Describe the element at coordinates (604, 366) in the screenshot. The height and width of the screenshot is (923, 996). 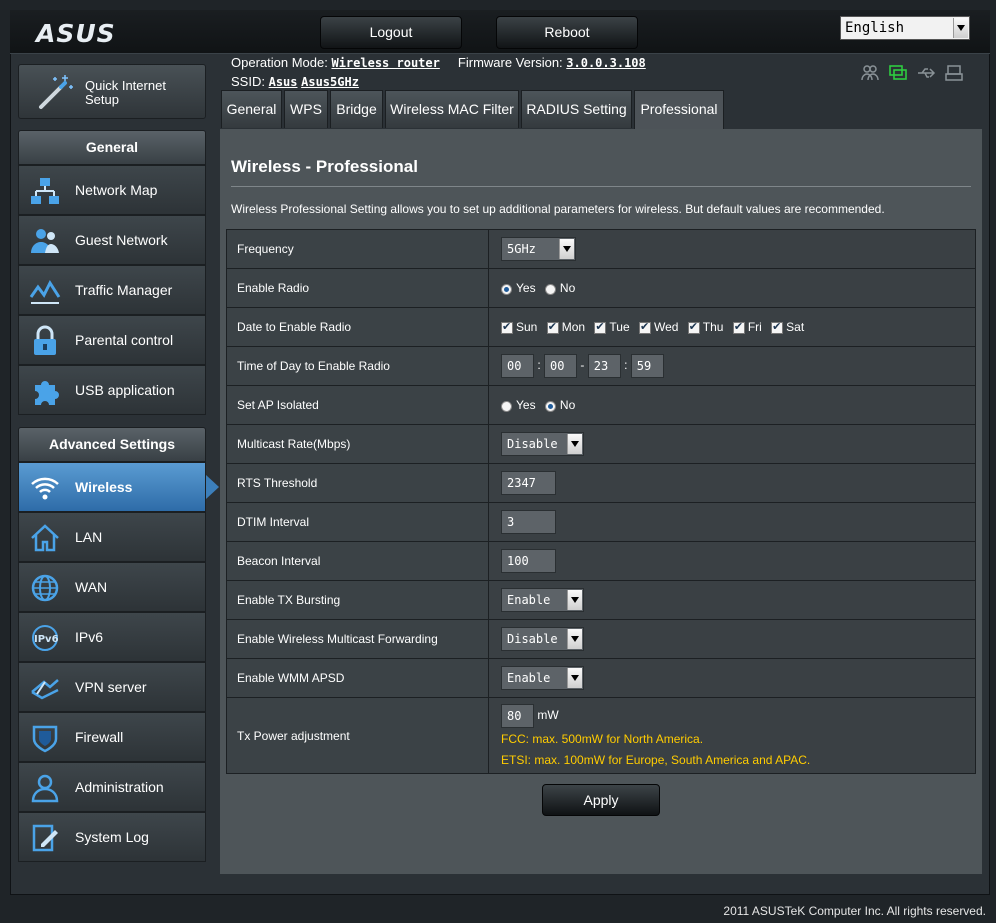
I see `end-hour-input: 23` at that location.